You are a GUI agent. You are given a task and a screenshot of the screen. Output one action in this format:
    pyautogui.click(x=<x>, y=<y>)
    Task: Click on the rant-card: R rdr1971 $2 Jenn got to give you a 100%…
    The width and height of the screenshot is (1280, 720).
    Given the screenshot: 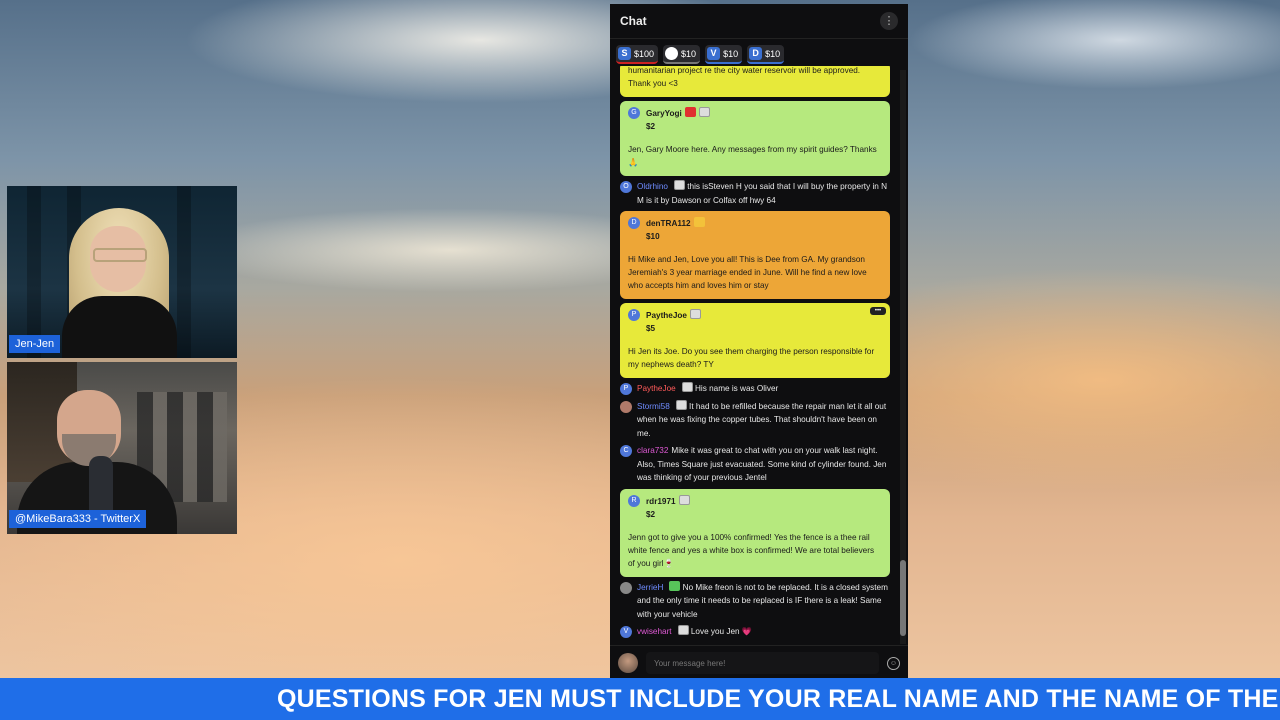 What is the action you would take?
    pyautogui.click(x=755, y=532)
    